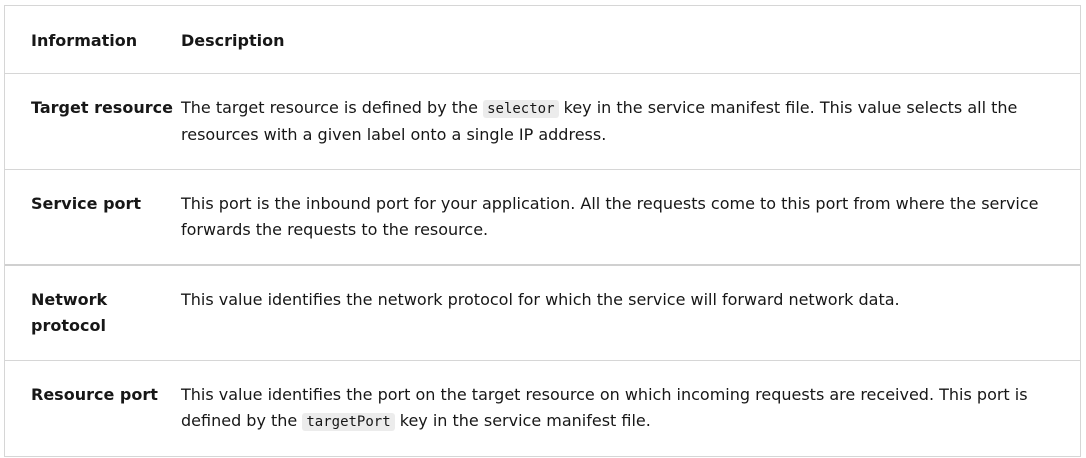 The height and width of the screenshot is (458, 1086). I want to click on row-information: Network protocol, so click(93, 311).